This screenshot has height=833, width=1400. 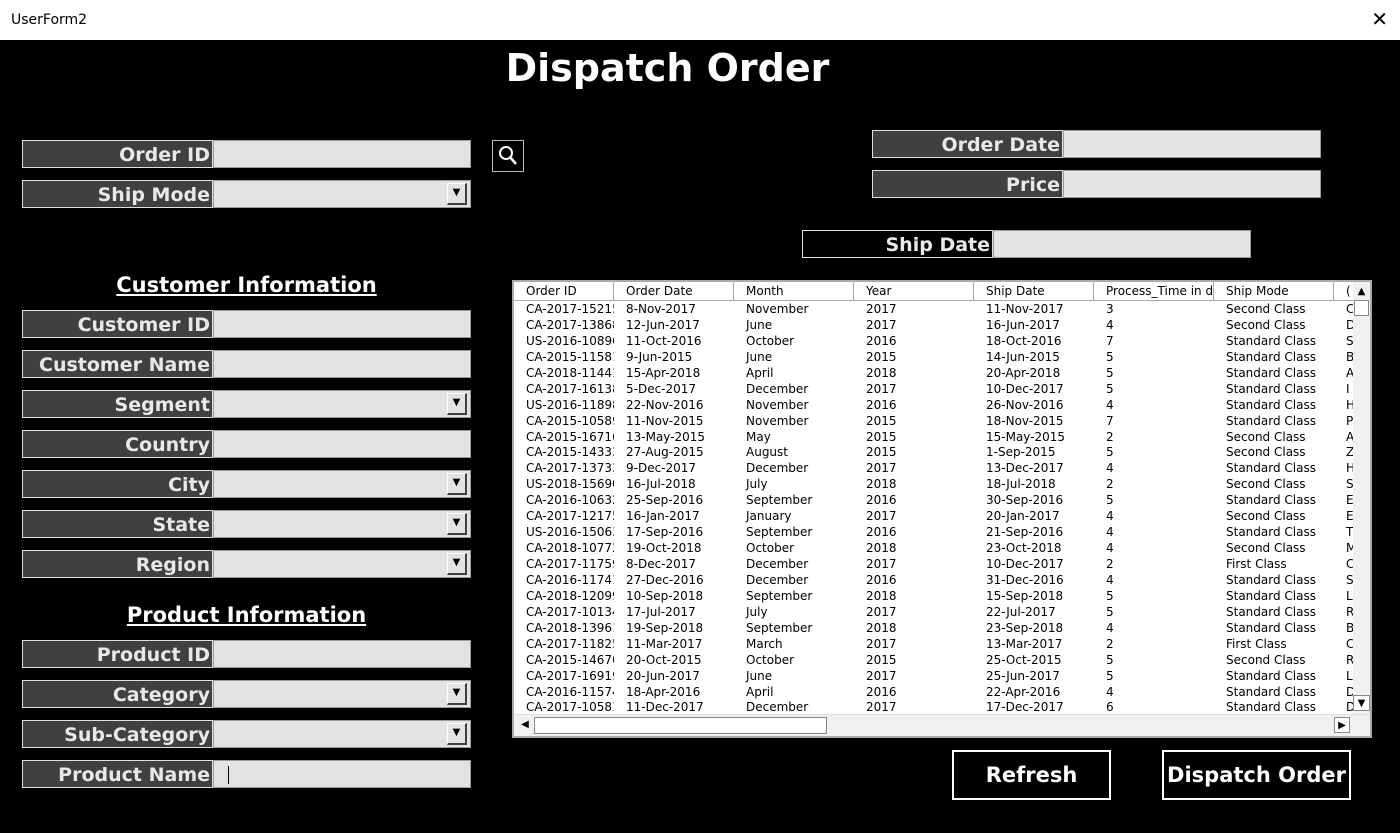 I want to click on order-id-field, so click(x=342, y=154).